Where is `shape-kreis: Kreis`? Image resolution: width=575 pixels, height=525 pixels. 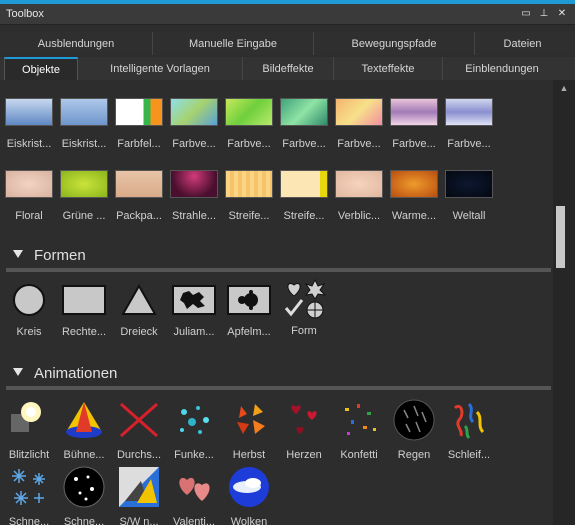 shape-kreis: Kreis is located at coordinates (29, 310).